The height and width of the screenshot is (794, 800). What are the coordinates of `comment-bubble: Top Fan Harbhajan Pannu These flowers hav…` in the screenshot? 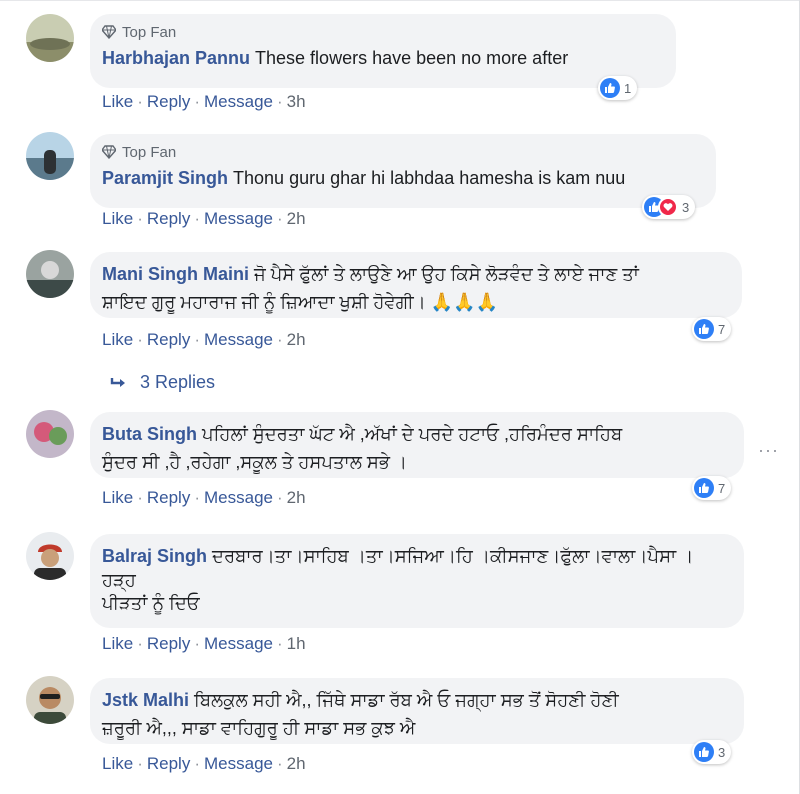 It's located at (383, 51).